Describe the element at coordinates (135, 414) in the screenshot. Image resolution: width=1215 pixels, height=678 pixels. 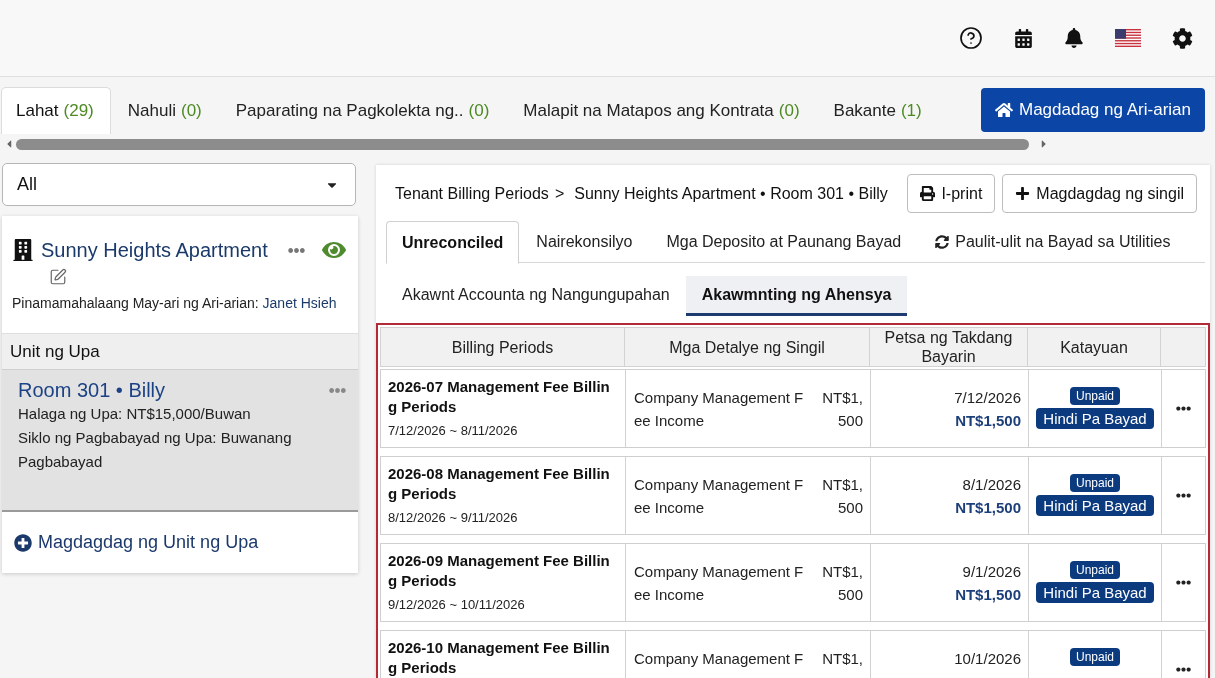
I see `rent-text: Halaga ng Upa: NT$15,000/Buwan` at that location.